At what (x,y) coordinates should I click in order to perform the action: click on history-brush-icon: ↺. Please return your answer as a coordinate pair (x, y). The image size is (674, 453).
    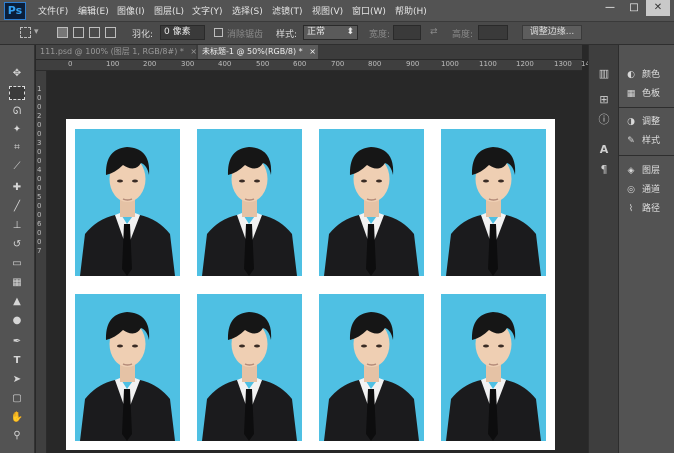
    Looking at the image, I should click on (17, 245).